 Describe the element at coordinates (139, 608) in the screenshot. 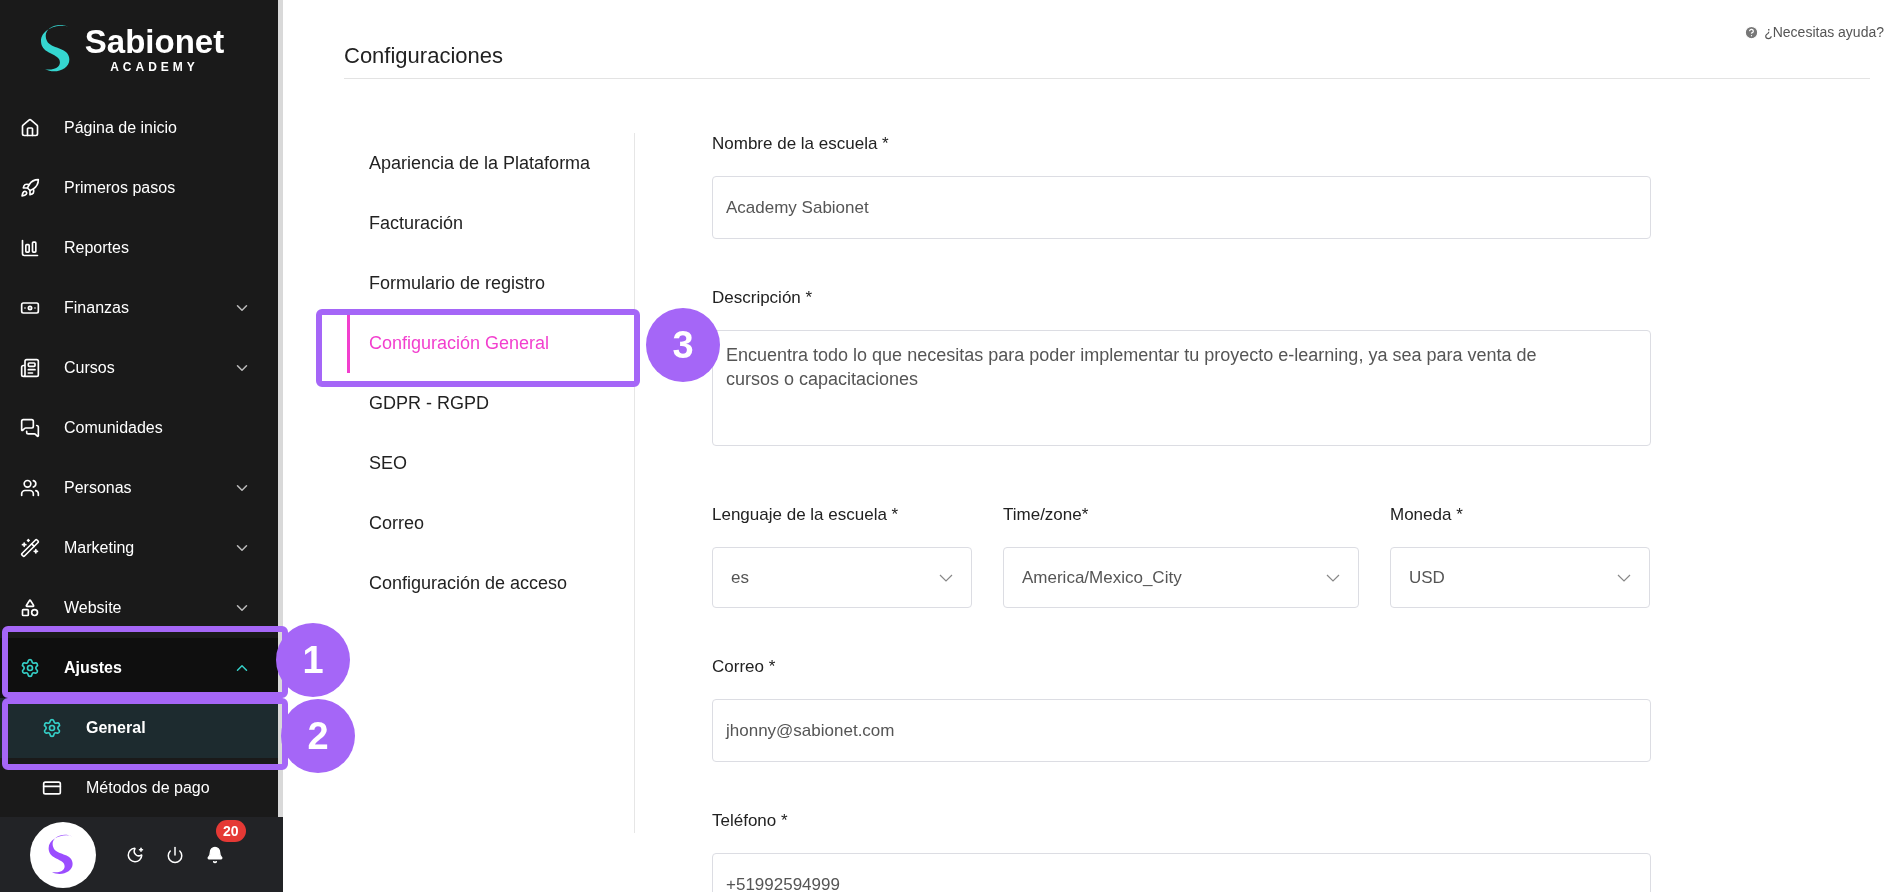

I see `sidebar-item: Website` at that location.